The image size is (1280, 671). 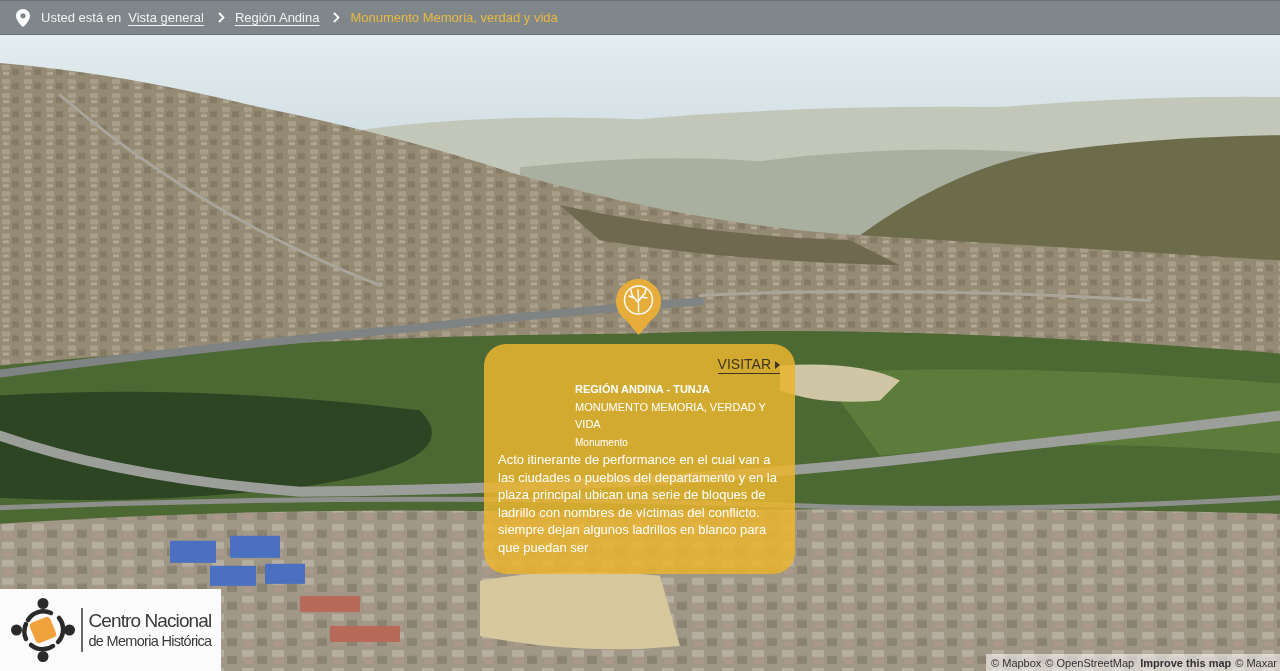 I want to click on caret-icon, so click(x=777, y=364).